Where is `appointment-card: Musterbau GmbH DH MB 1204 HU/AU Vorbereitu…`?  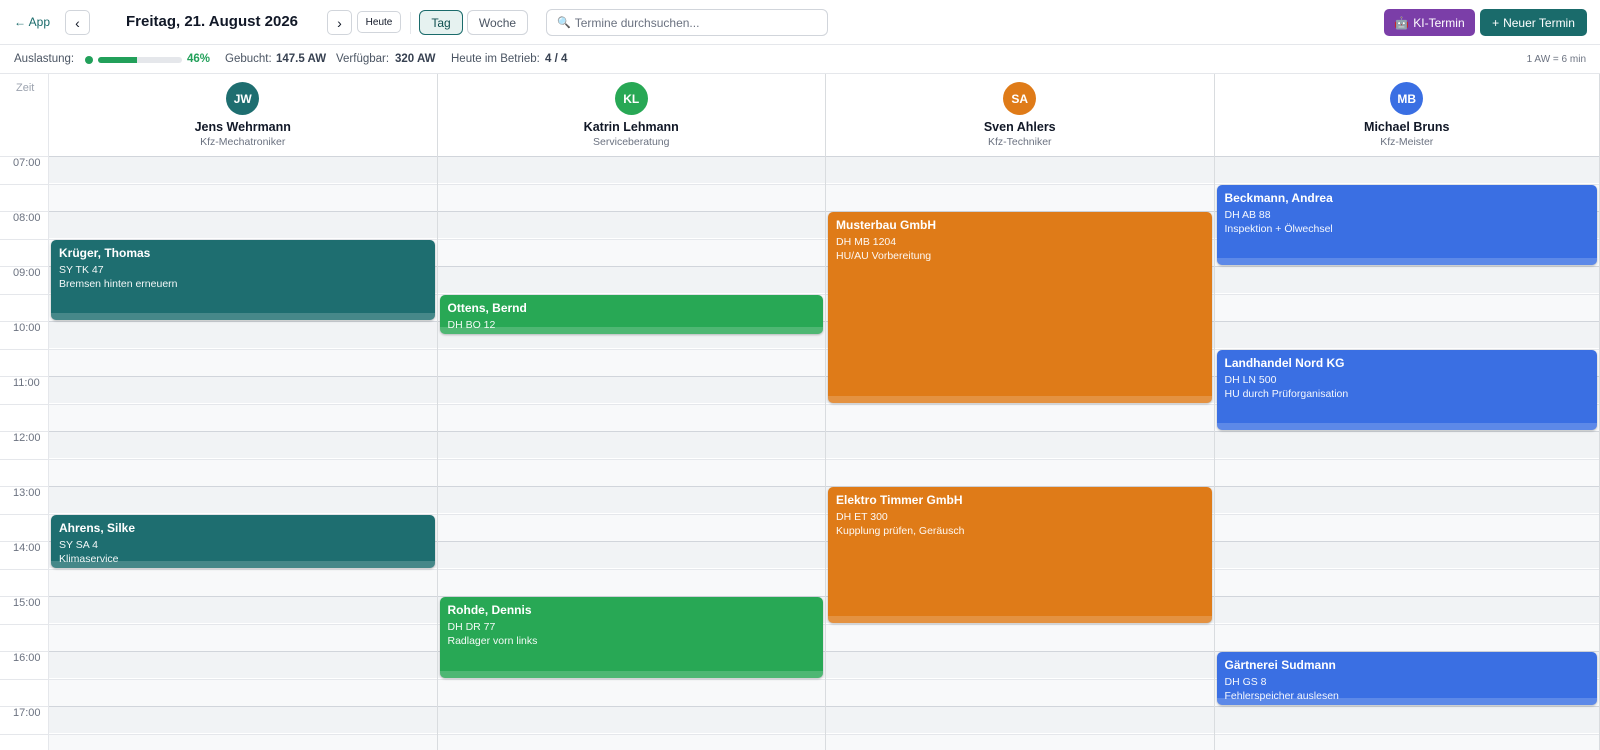
appointment-card: Musterbau GmbH DH MB 1204 HU/AU Vorbereitu… is located at coordinates (1020, 307).